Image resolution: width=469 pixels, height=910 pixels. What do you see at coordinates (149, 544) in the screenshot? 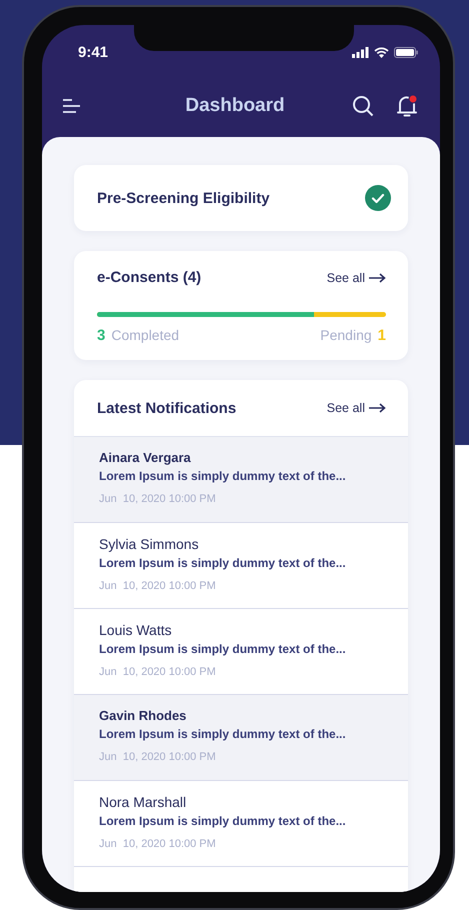
I see `sender-name: Sylvia Simmons` at bounding box center [149, 544].